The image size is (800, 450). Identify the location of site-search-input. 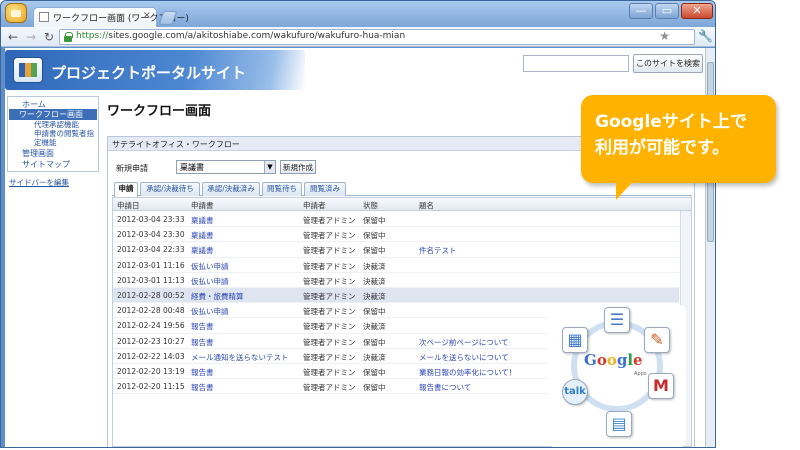
(576, 63).